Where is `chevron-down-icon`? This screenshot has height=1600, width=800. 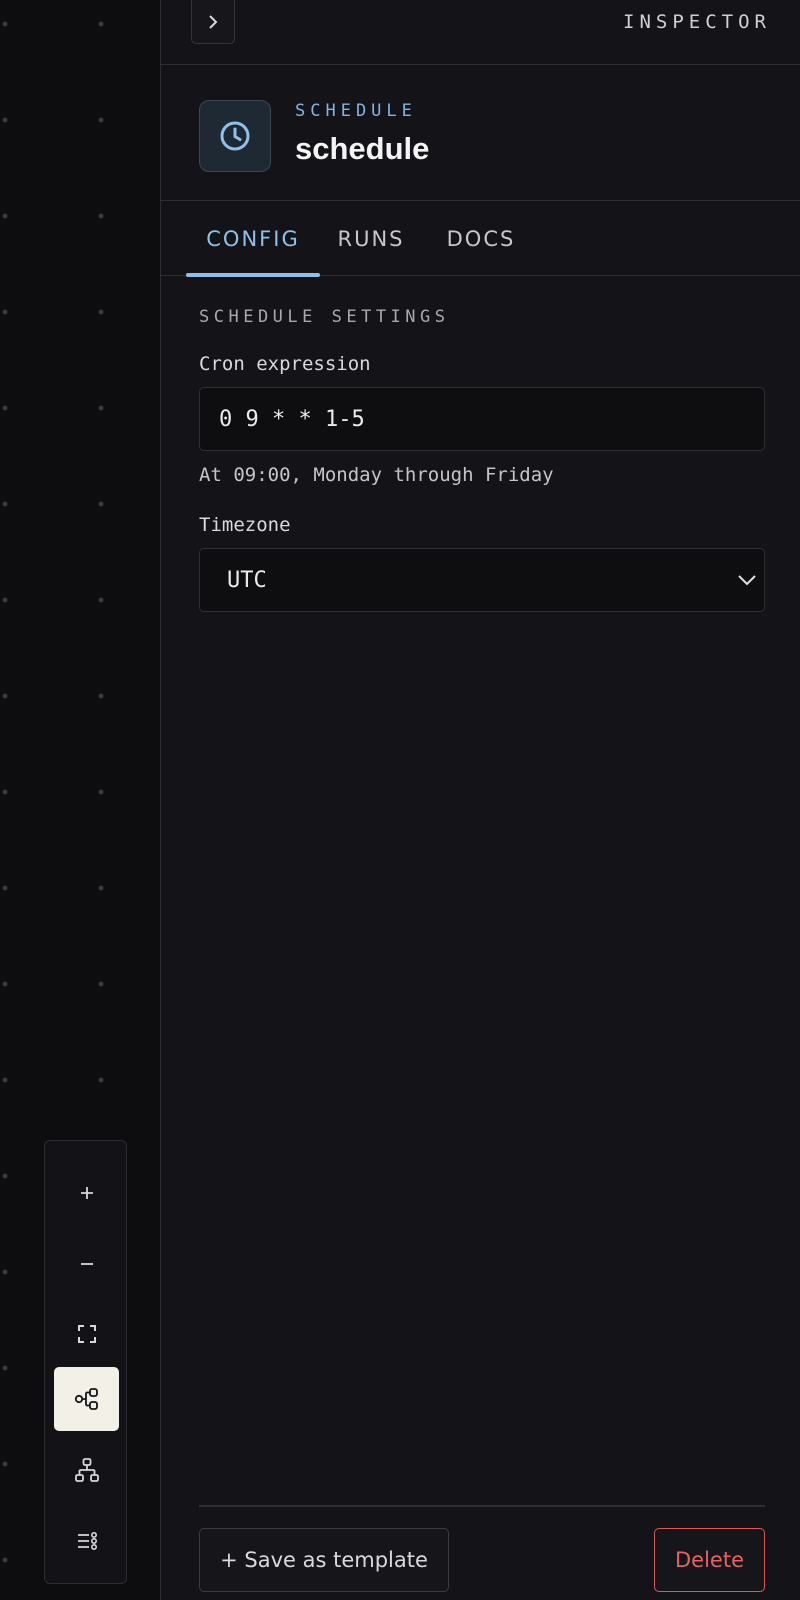
chevron-down-icon is located at coordinates (747, 580).